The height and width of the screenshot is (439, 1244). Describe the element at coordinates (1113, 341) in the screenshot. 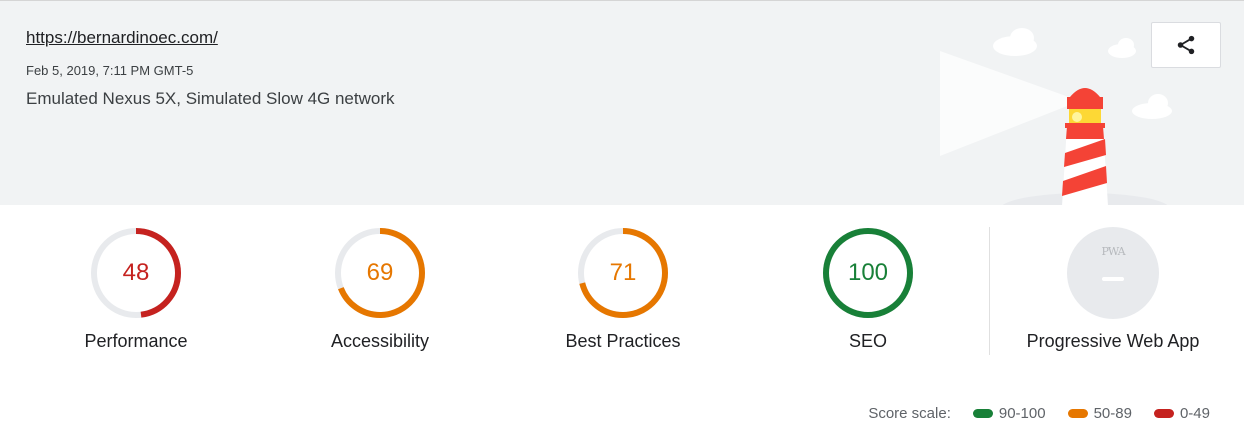

I see `gauge-label: Progressive Web App` at that location.